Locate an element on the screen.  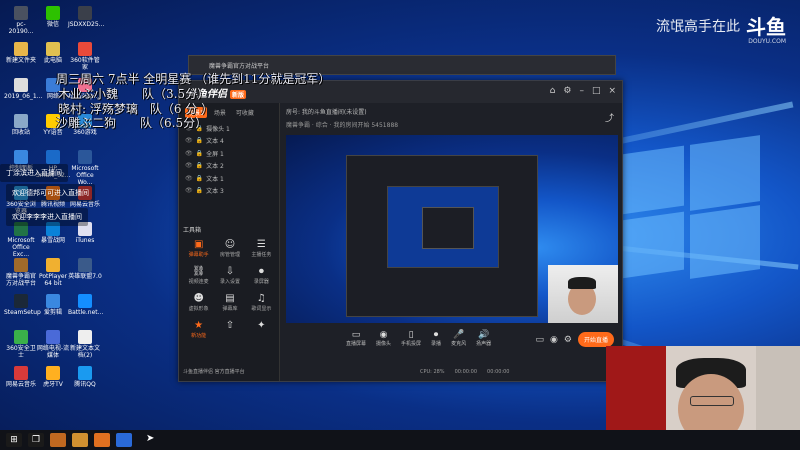
tool-button: ⇩ 录入设置 is located at coordinates (229, 275).